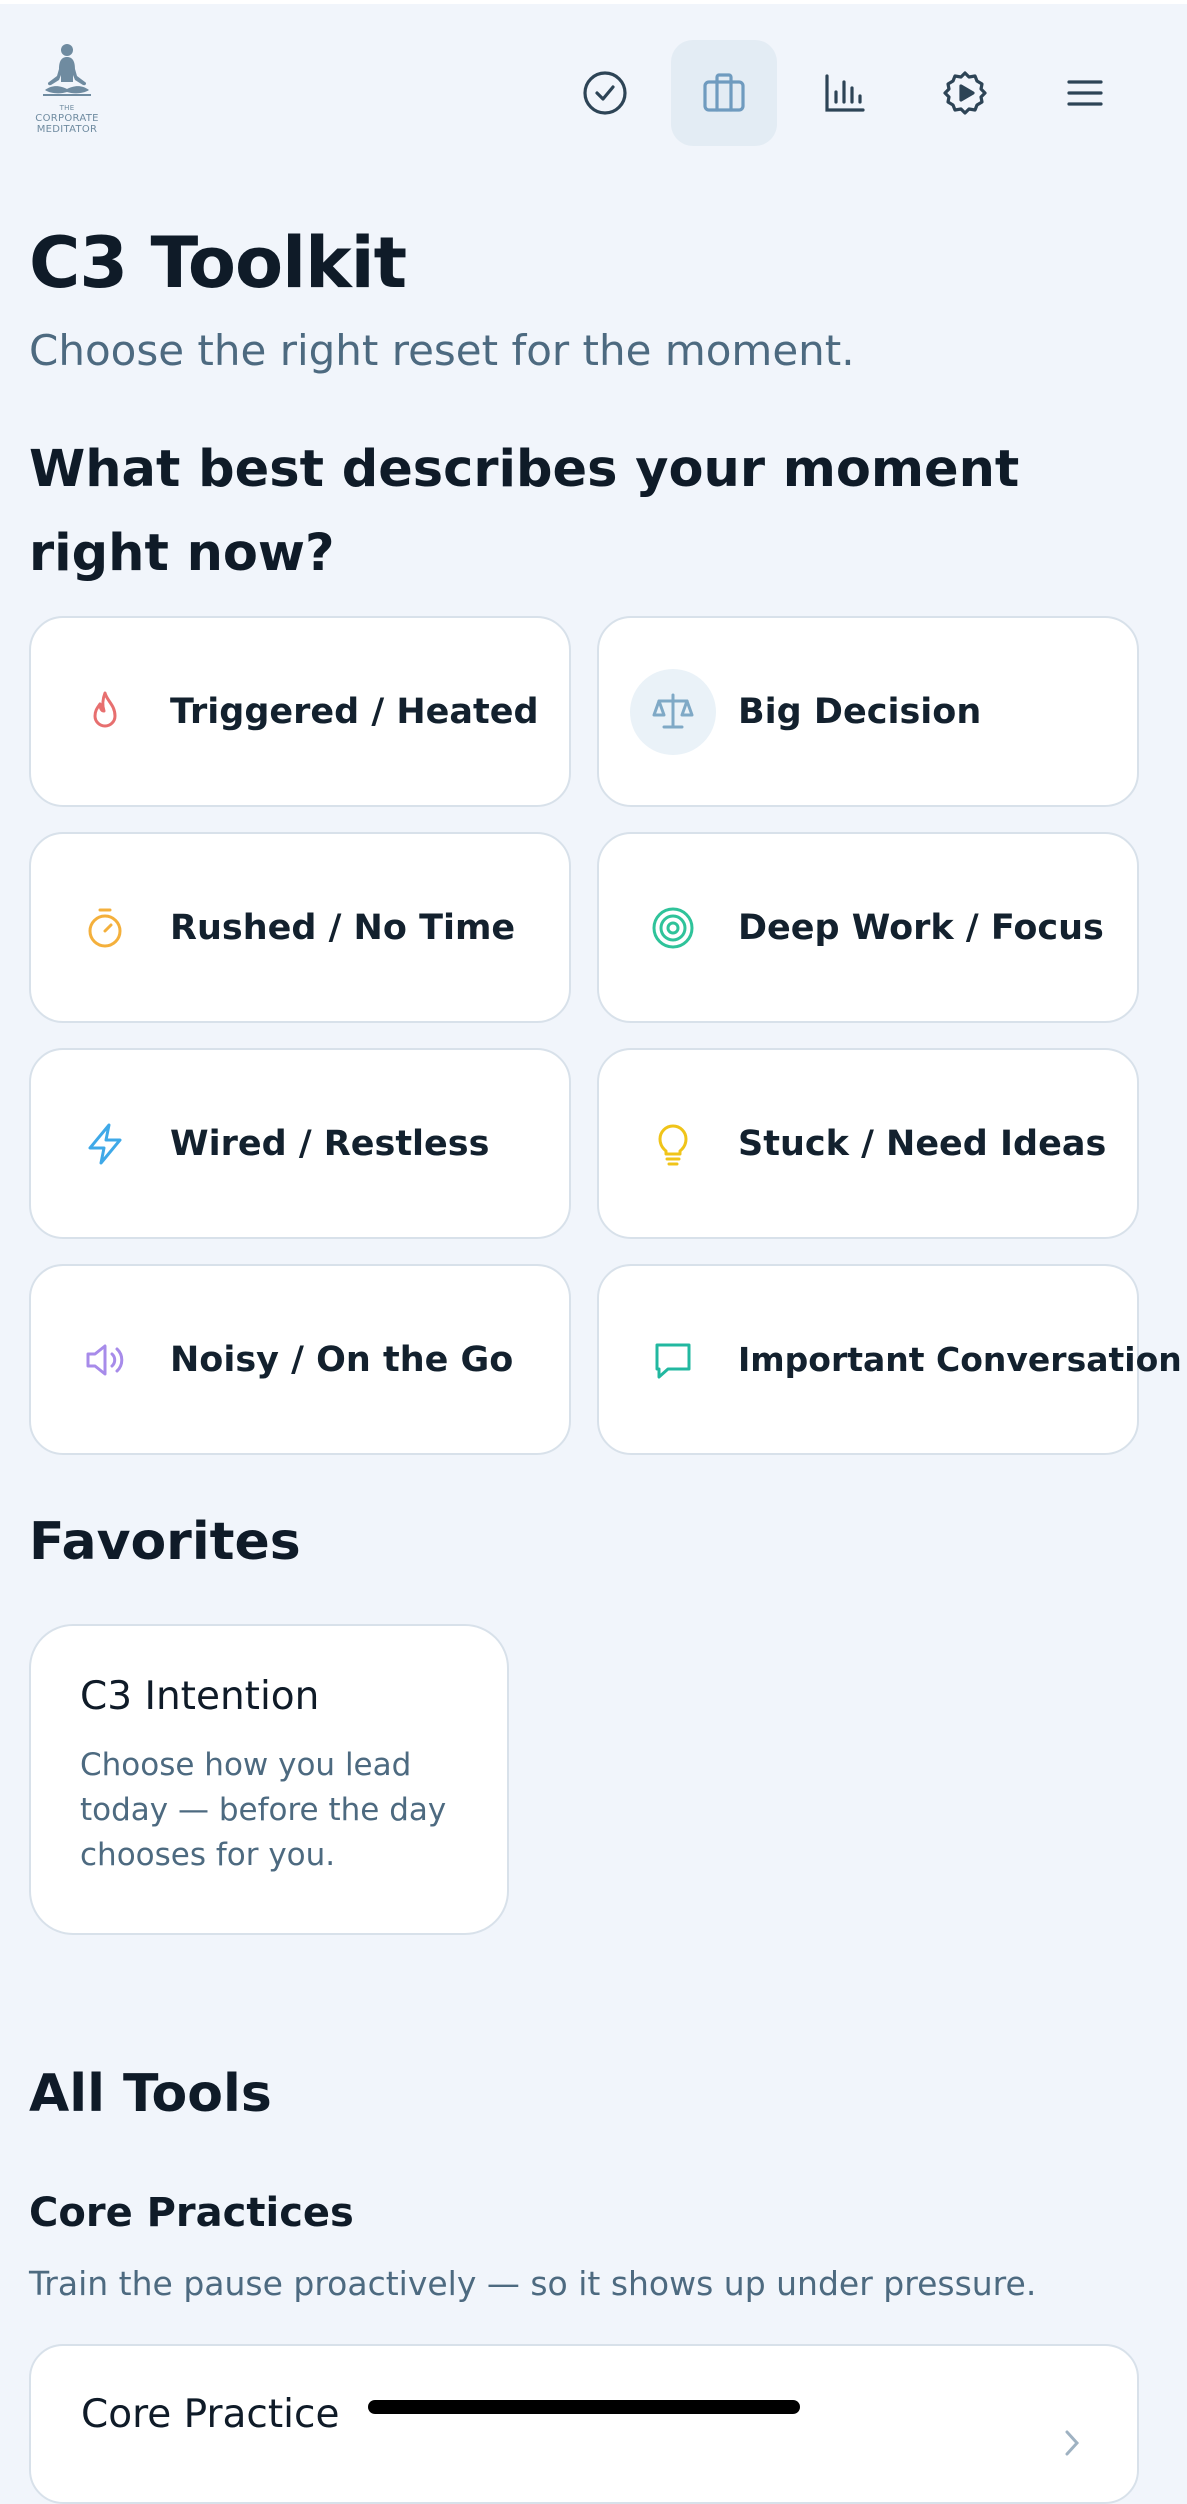  I want to click on mood-card-triggered: Triggered / Heated, so click(300, 711).